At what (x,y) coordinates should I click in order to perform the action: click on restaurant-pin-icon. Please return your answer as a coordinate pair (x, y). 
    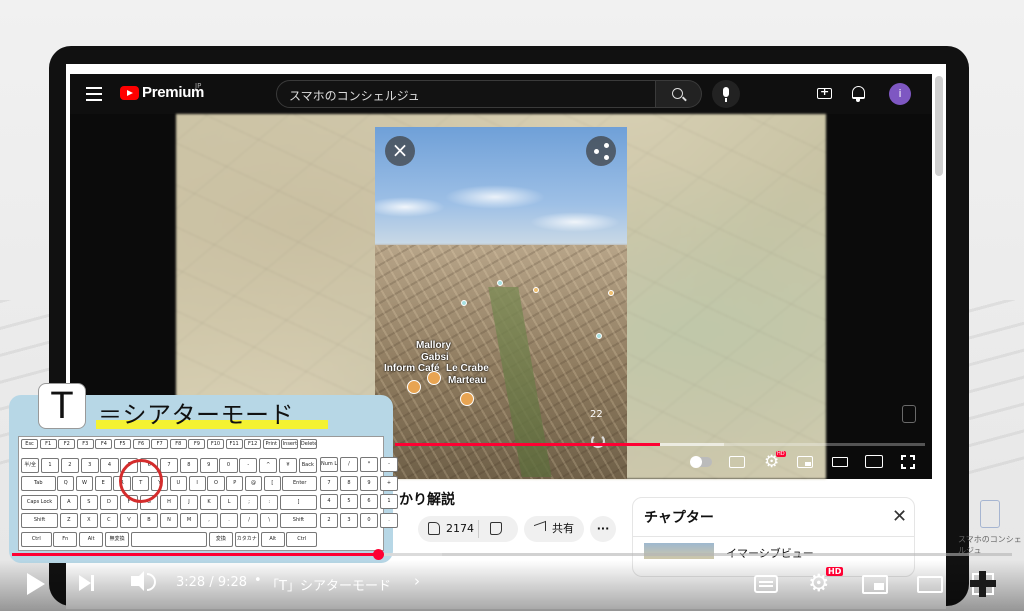
    Looking at the image, I should click on (467, 399).